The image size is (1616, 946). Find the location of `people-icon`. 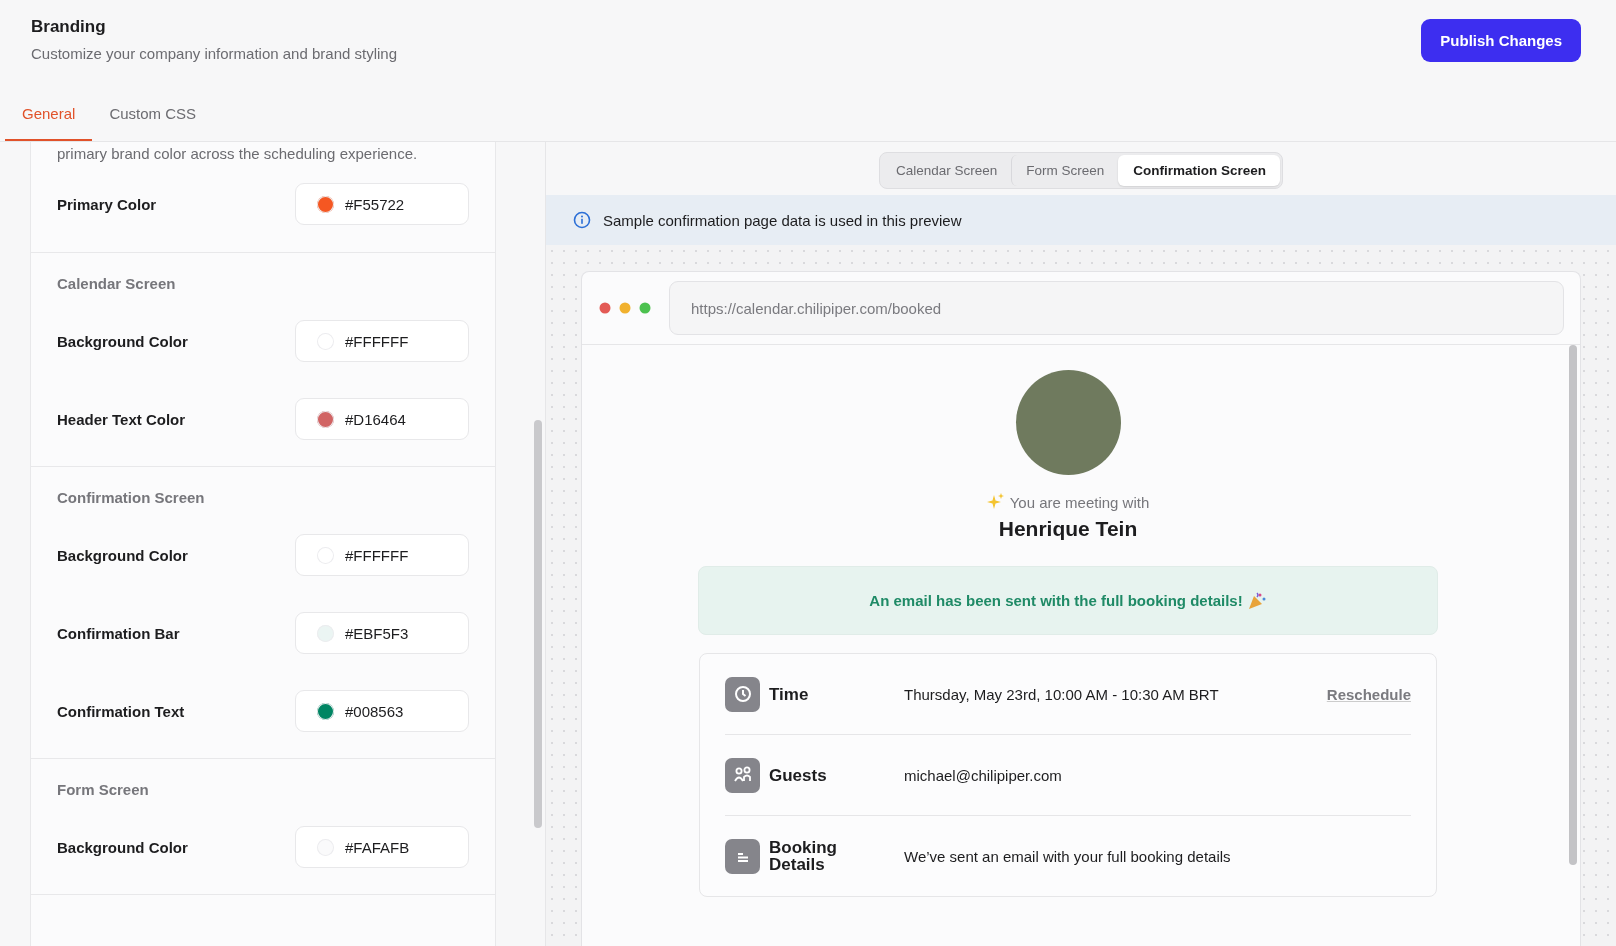

people-icon is located at coordinates (742, 775).